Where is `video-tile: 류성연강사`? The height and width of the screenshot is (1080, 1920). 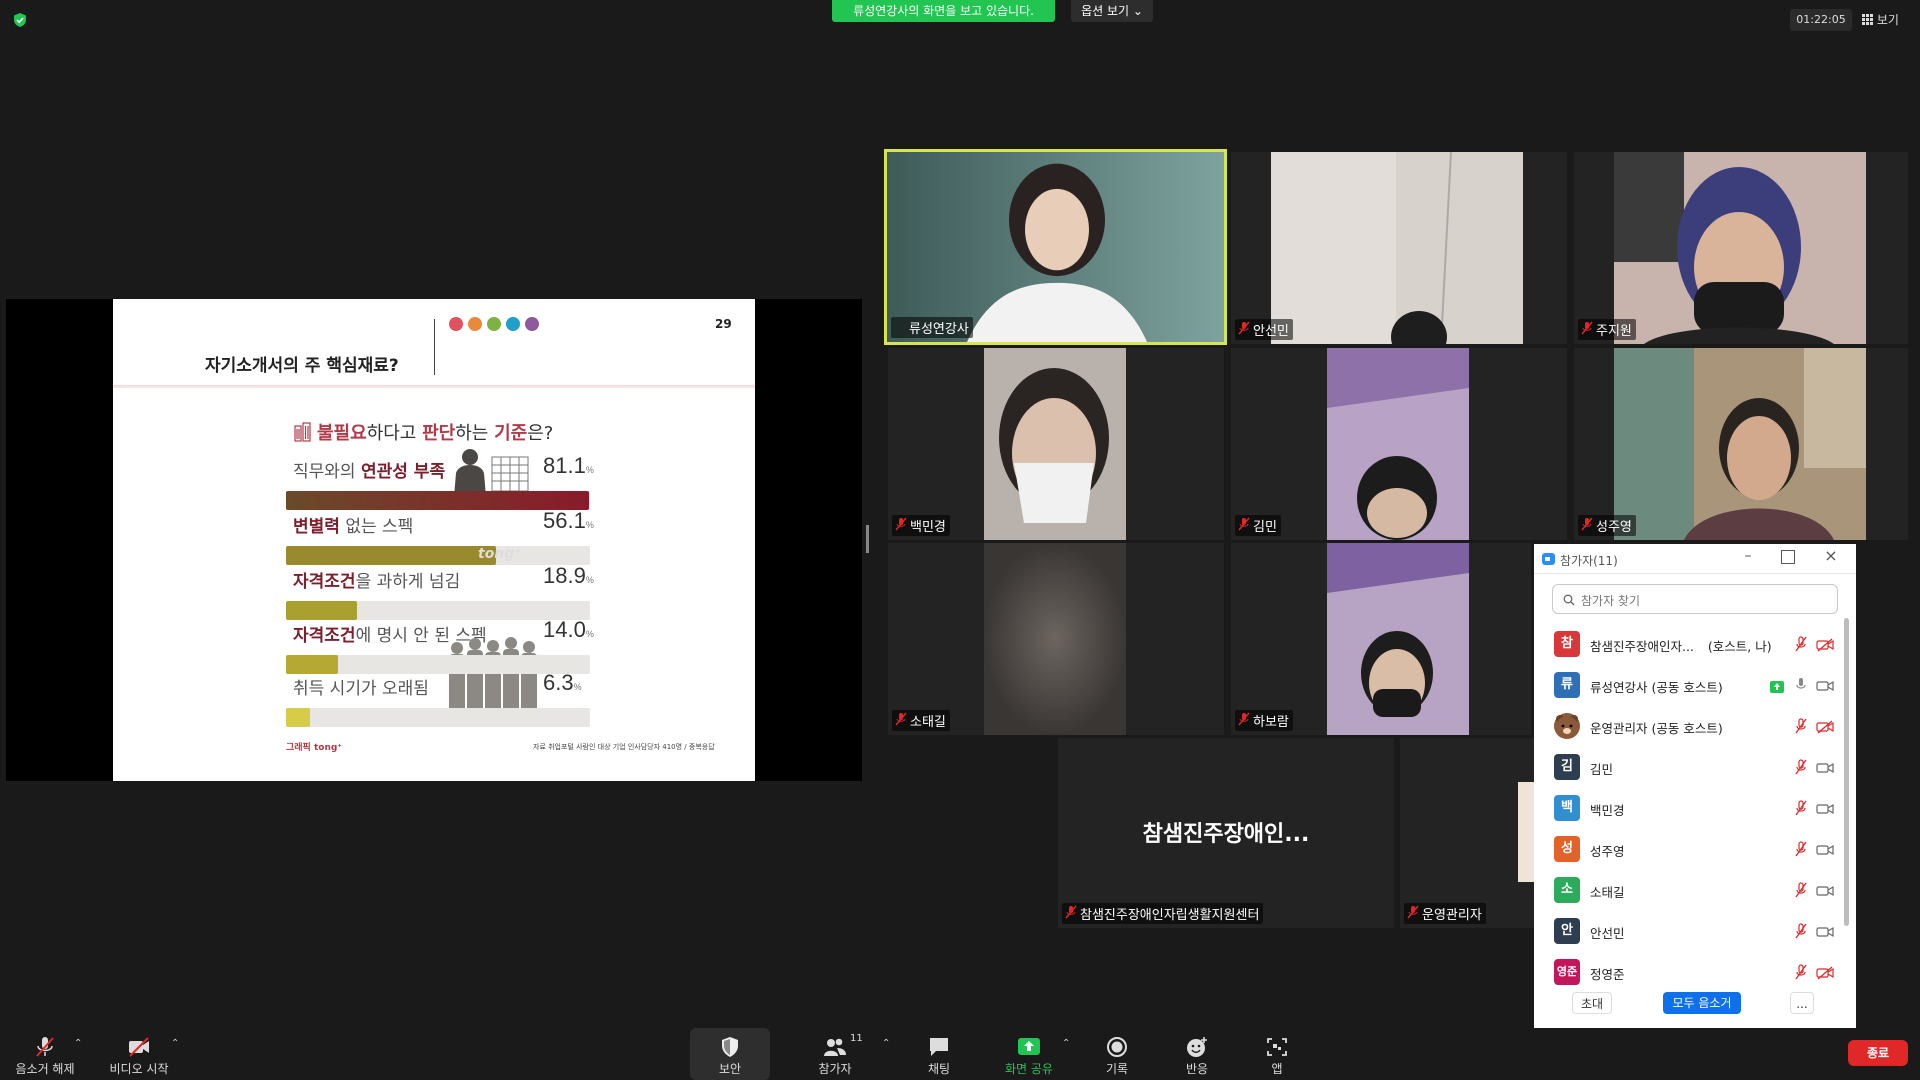
video-tile: 류성연강사 is located at coordinates (1055, 247).